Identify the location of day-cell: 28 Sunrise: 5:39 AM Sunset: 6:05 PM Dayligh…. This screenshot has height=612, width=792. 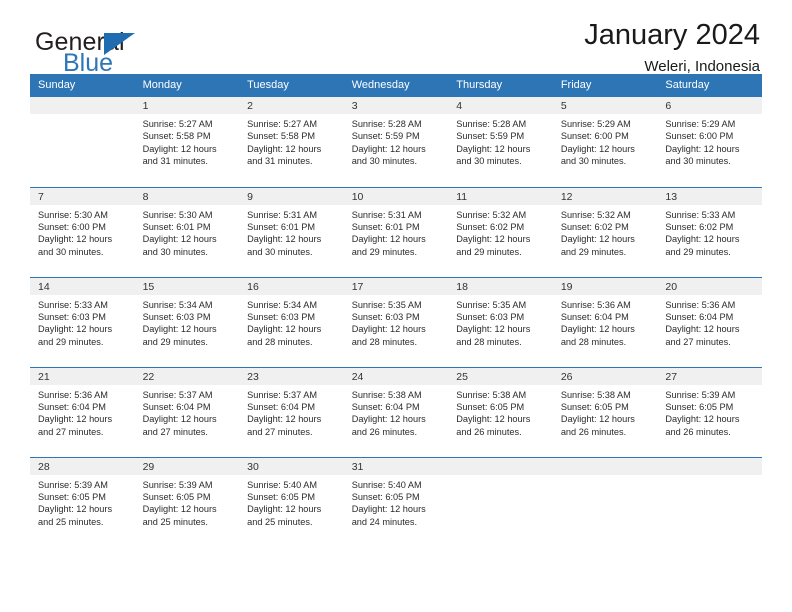
(82, 501).